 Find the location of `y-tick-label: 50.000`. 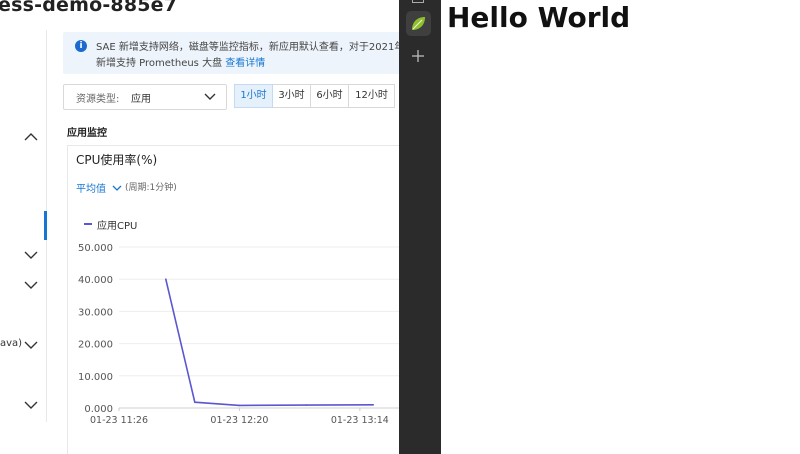

y-tick-label: 50.000 is located at coordinates (95, 248).